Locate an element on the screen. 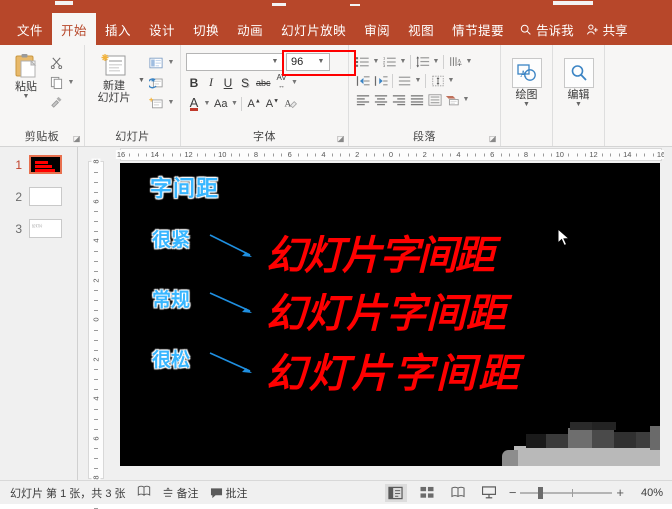  window-controls is located at coordinates (573, 3).